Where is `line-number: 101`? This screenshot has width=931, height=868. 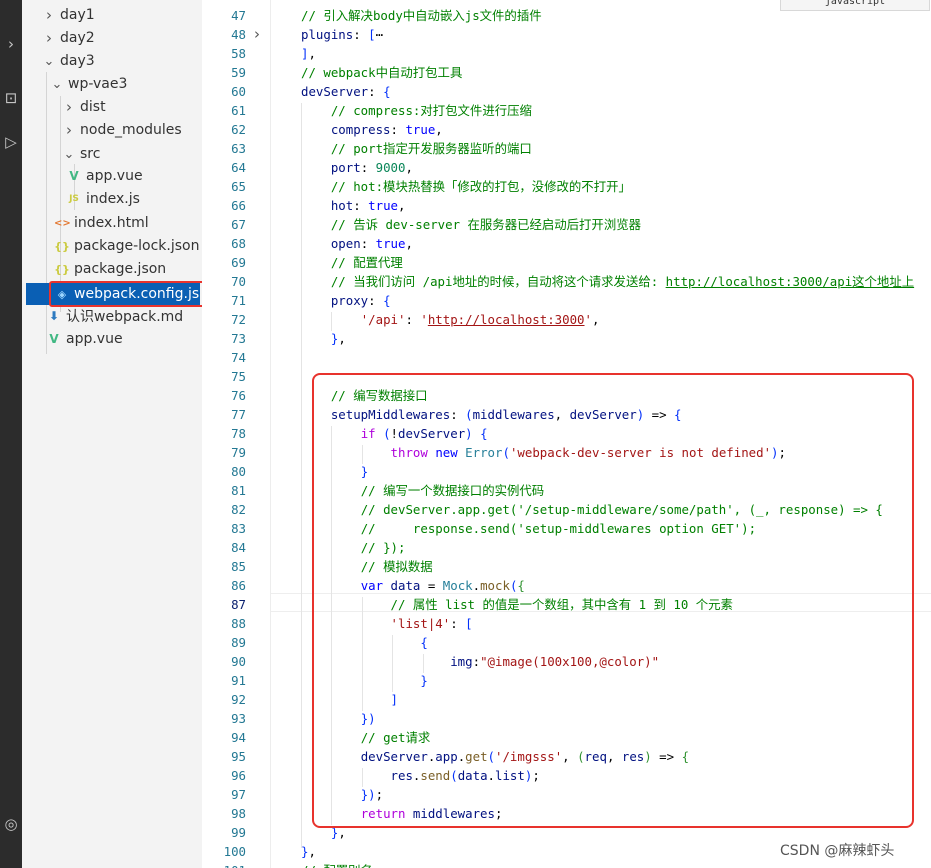
line-number: 101 is located at coordinates (224, 864).